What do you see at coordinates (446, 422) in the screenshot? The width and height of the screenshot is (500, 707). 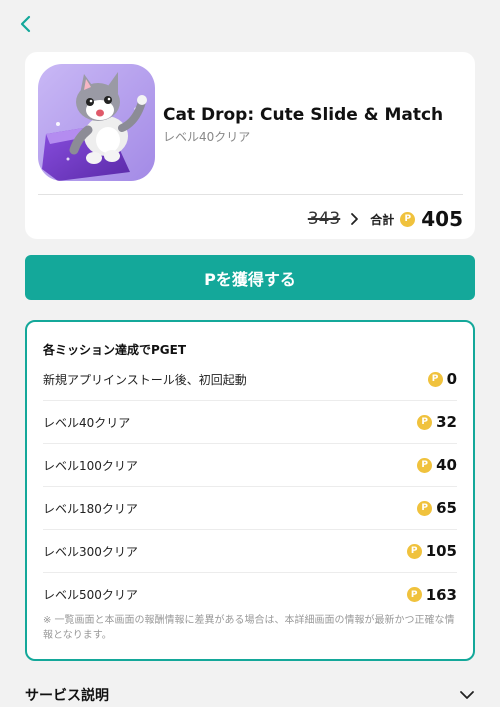 I see `mission-points-value: 32` at bounding box center [446, 422].